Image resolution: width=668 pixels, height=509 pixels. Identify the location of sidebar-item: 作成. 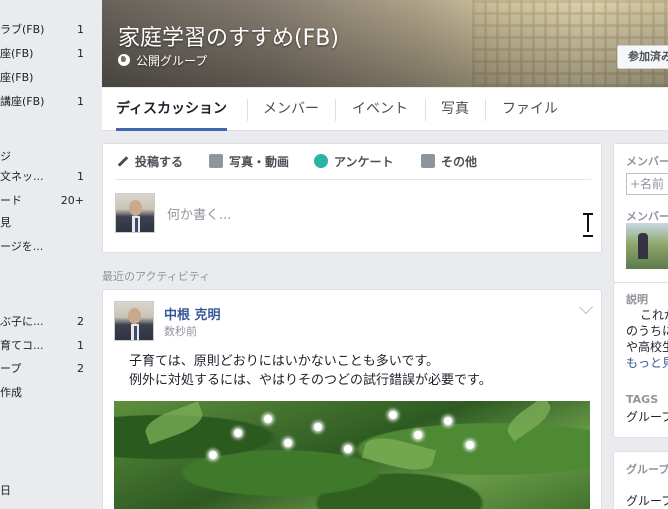
(48, 393).